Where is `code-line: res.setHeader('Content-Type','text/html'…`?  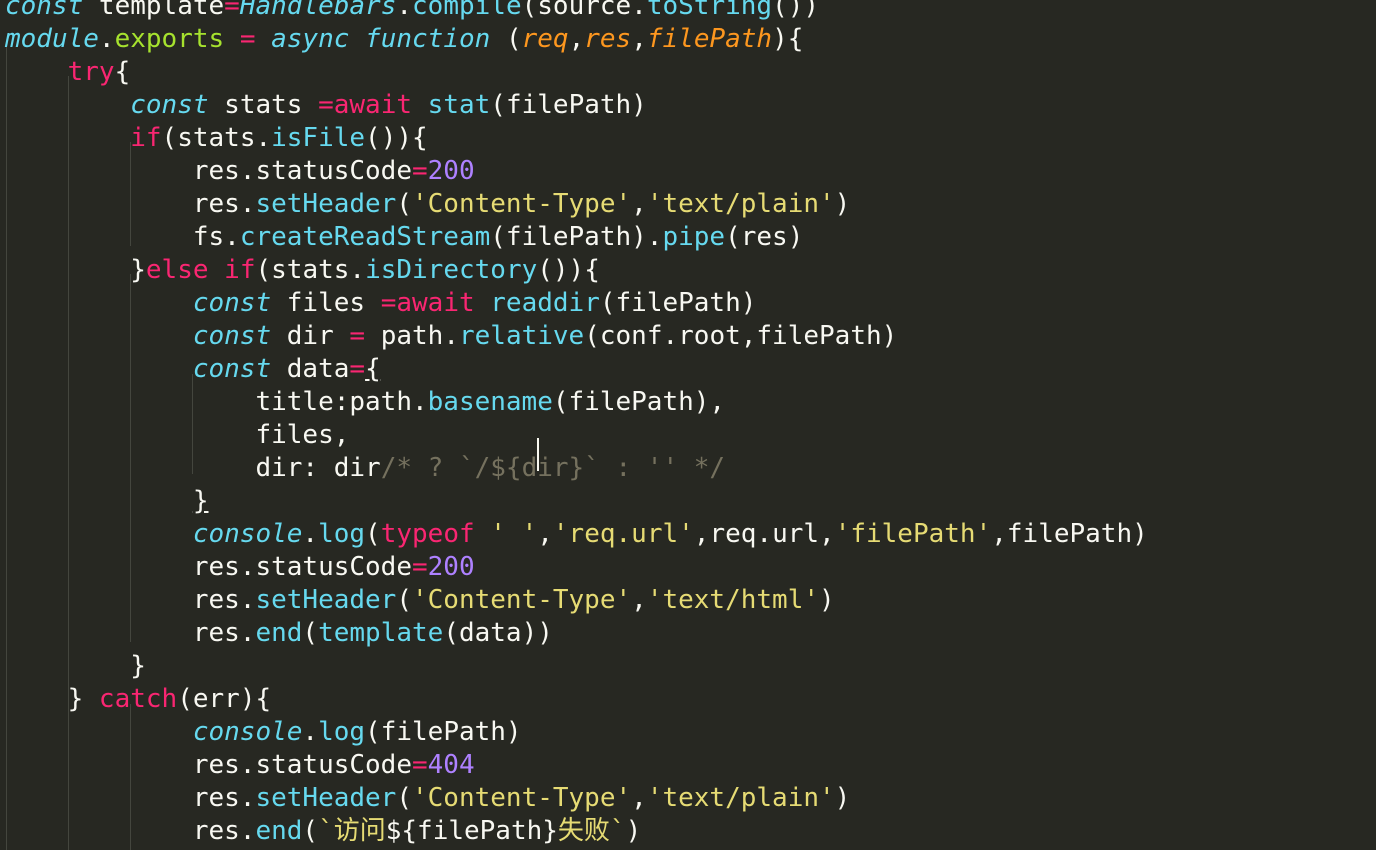 code-line: res.setHeader('Content-Type','text/html'… is located at coordinates (420, 600).